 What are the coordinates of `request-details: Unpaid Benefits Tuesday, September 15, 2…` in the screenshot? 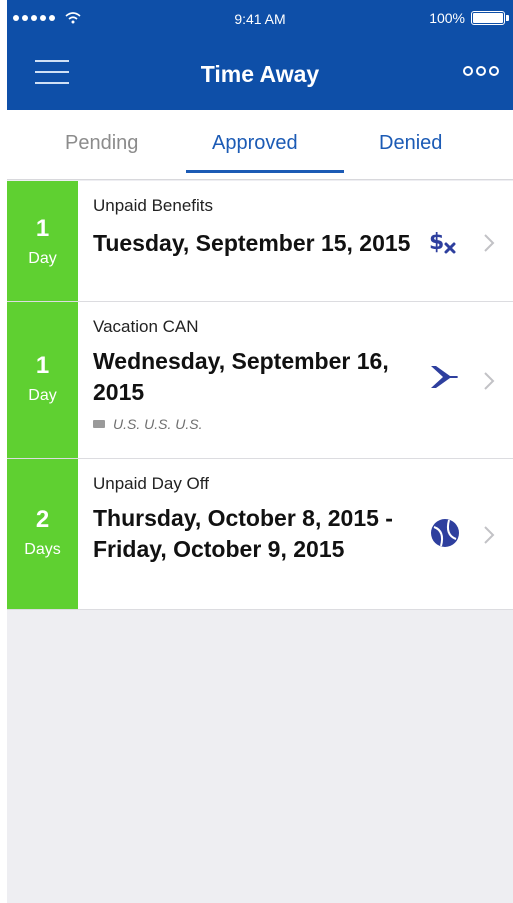 It's located at (258, 220).